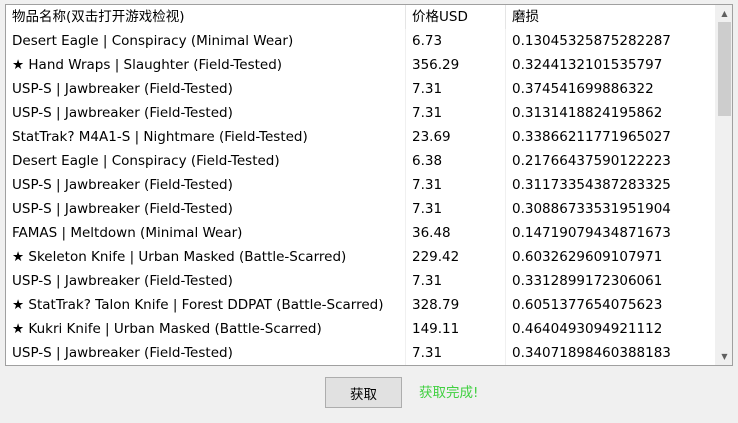 This screenshot has width=738, height=423. Describe the element at coordinates (369, 421) in the screenshot. I see `window-bottom-edge` at that location.